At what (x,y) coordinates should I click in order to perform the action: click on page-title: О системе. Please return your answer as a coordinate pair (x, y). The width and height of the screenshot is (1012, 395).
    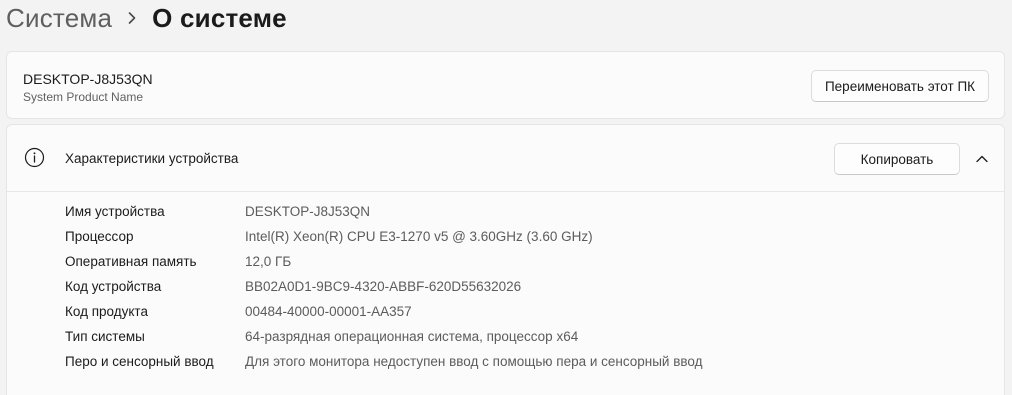
    Looking at the image, I should click on (219, 17).